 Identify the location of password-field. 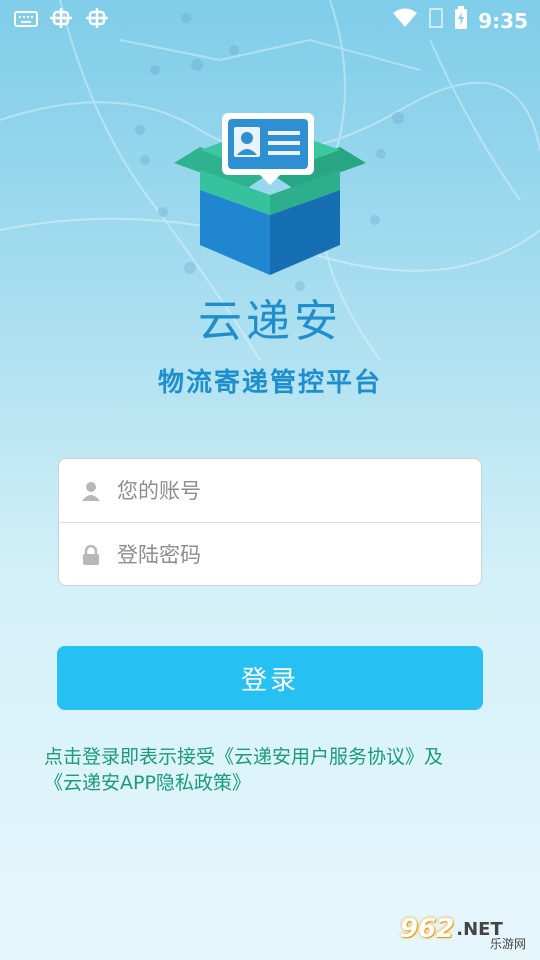
(270, 554).